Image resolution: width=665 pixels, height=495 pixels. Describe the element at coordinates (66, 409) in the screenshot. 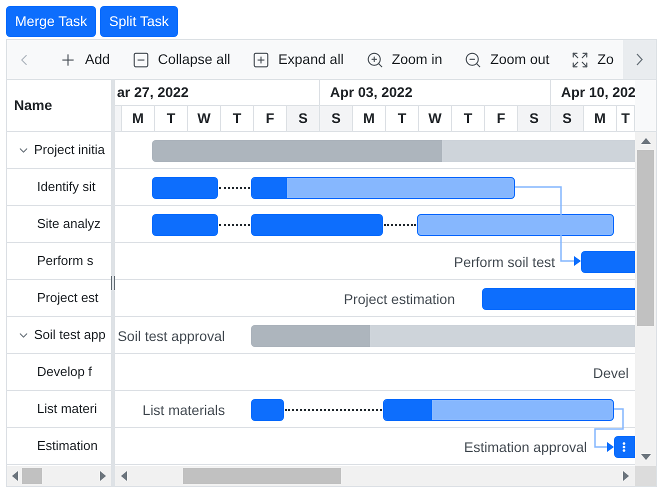

I see `task-name: List materi` at that location.